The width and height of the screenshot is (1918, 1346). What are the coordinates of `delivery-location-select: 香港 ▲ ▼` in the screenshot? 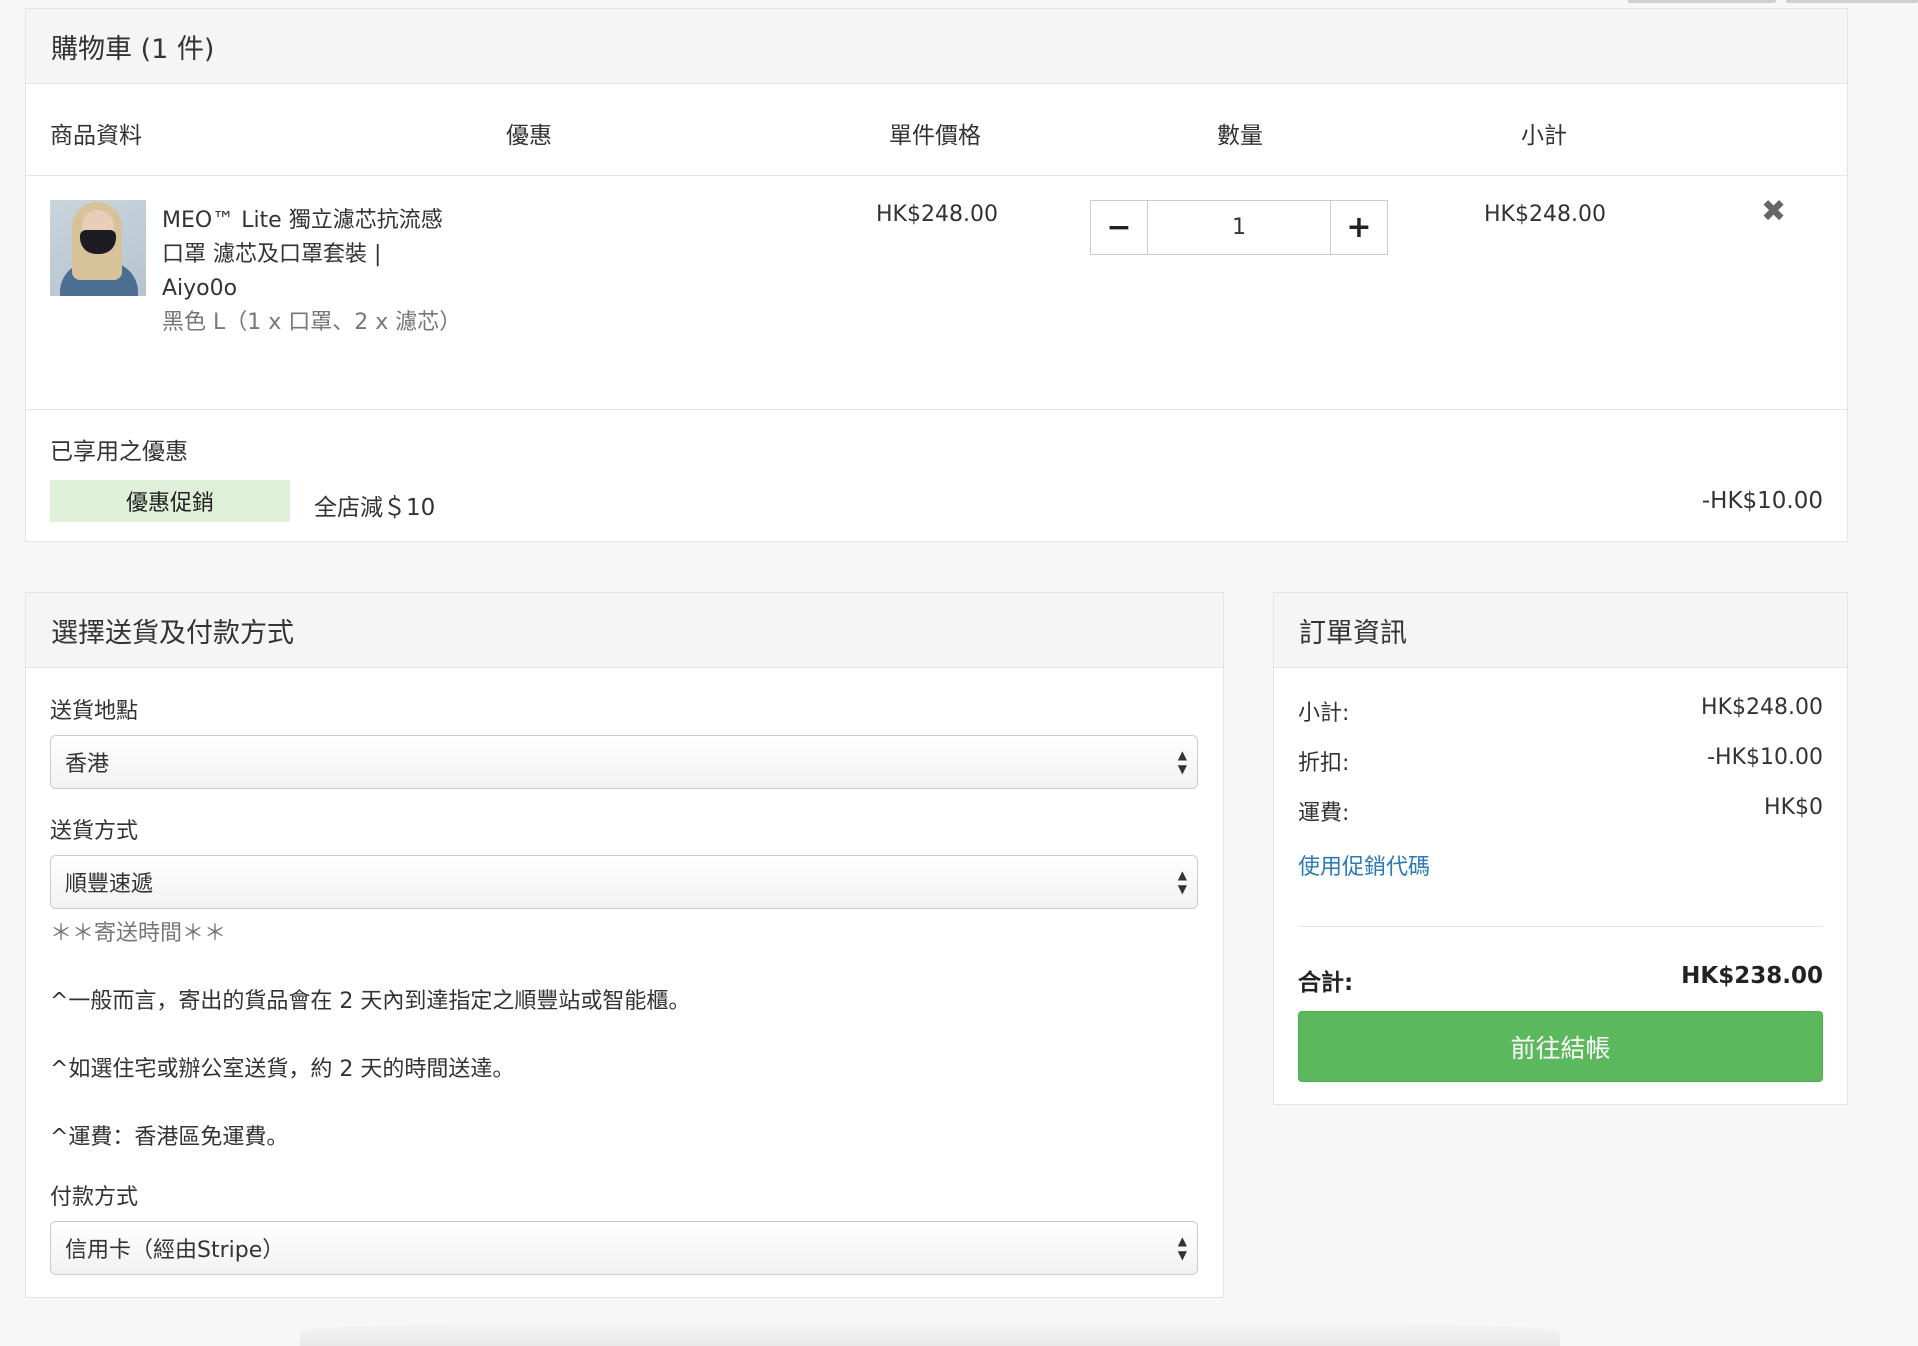 It's located at (624, 762).